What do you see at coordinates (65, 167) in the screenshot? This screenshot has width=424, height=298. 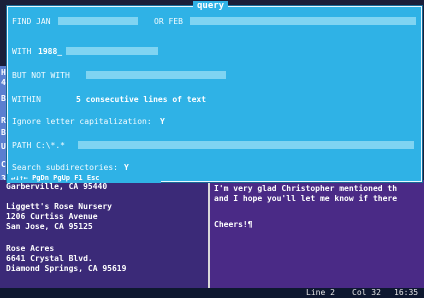 I see `subdir-label: Search subdirectories:` at bounding box center [65, 167].